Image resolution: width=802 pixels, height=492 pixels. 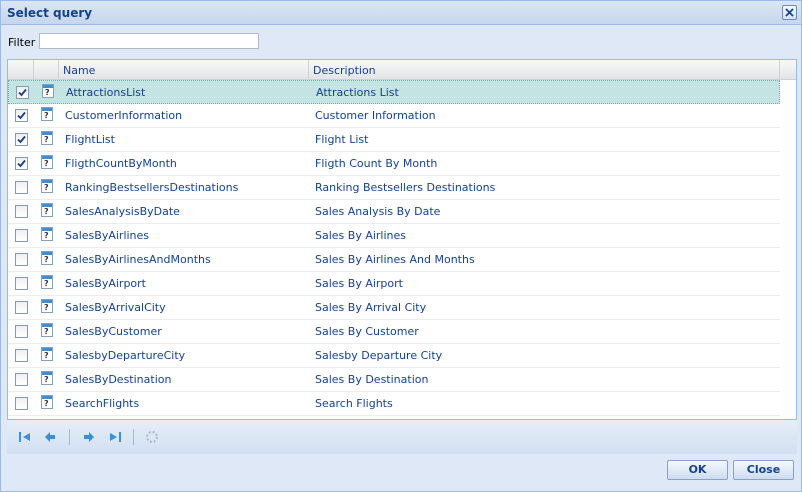 I want to click on dialog-titlebar: Select query, so click(x=401, y=13).